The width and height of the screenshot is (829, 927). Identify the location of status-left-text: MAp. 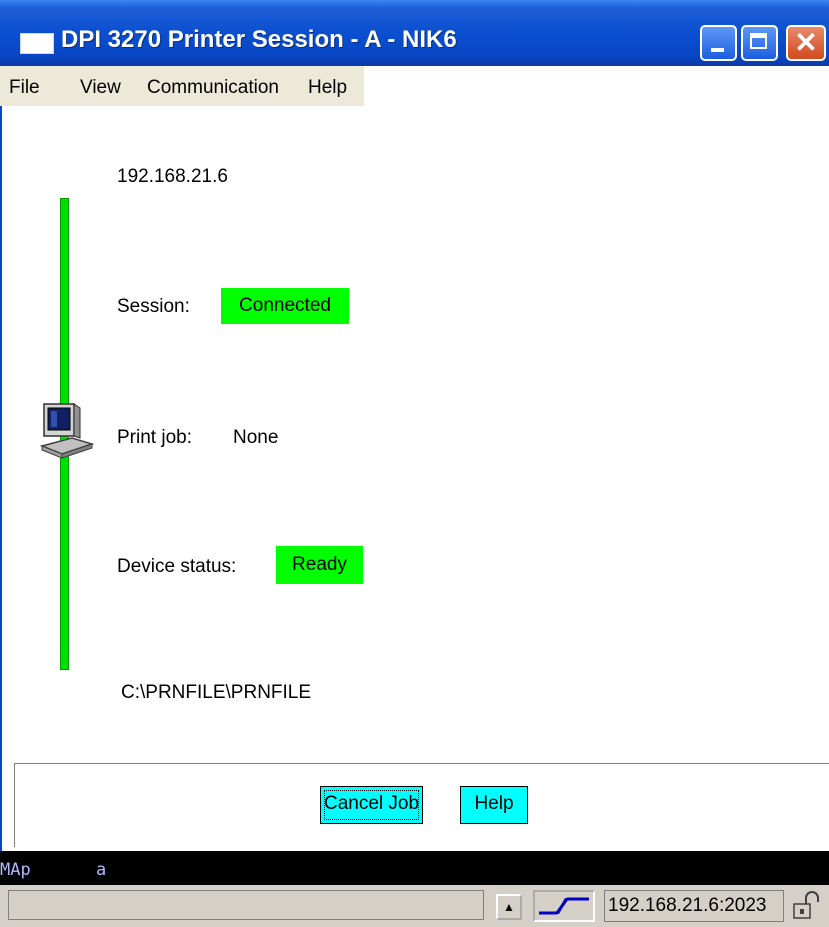
(15, 870).